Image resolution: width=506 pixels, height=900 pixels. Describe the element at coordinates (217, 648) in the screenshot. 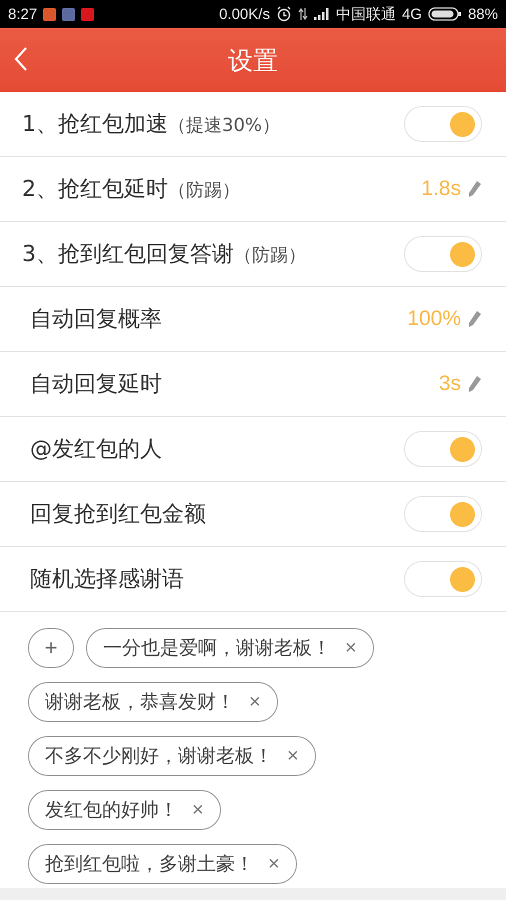

I see `phrase-text: 一分也是爱啊，谢谢老板！` at that location.